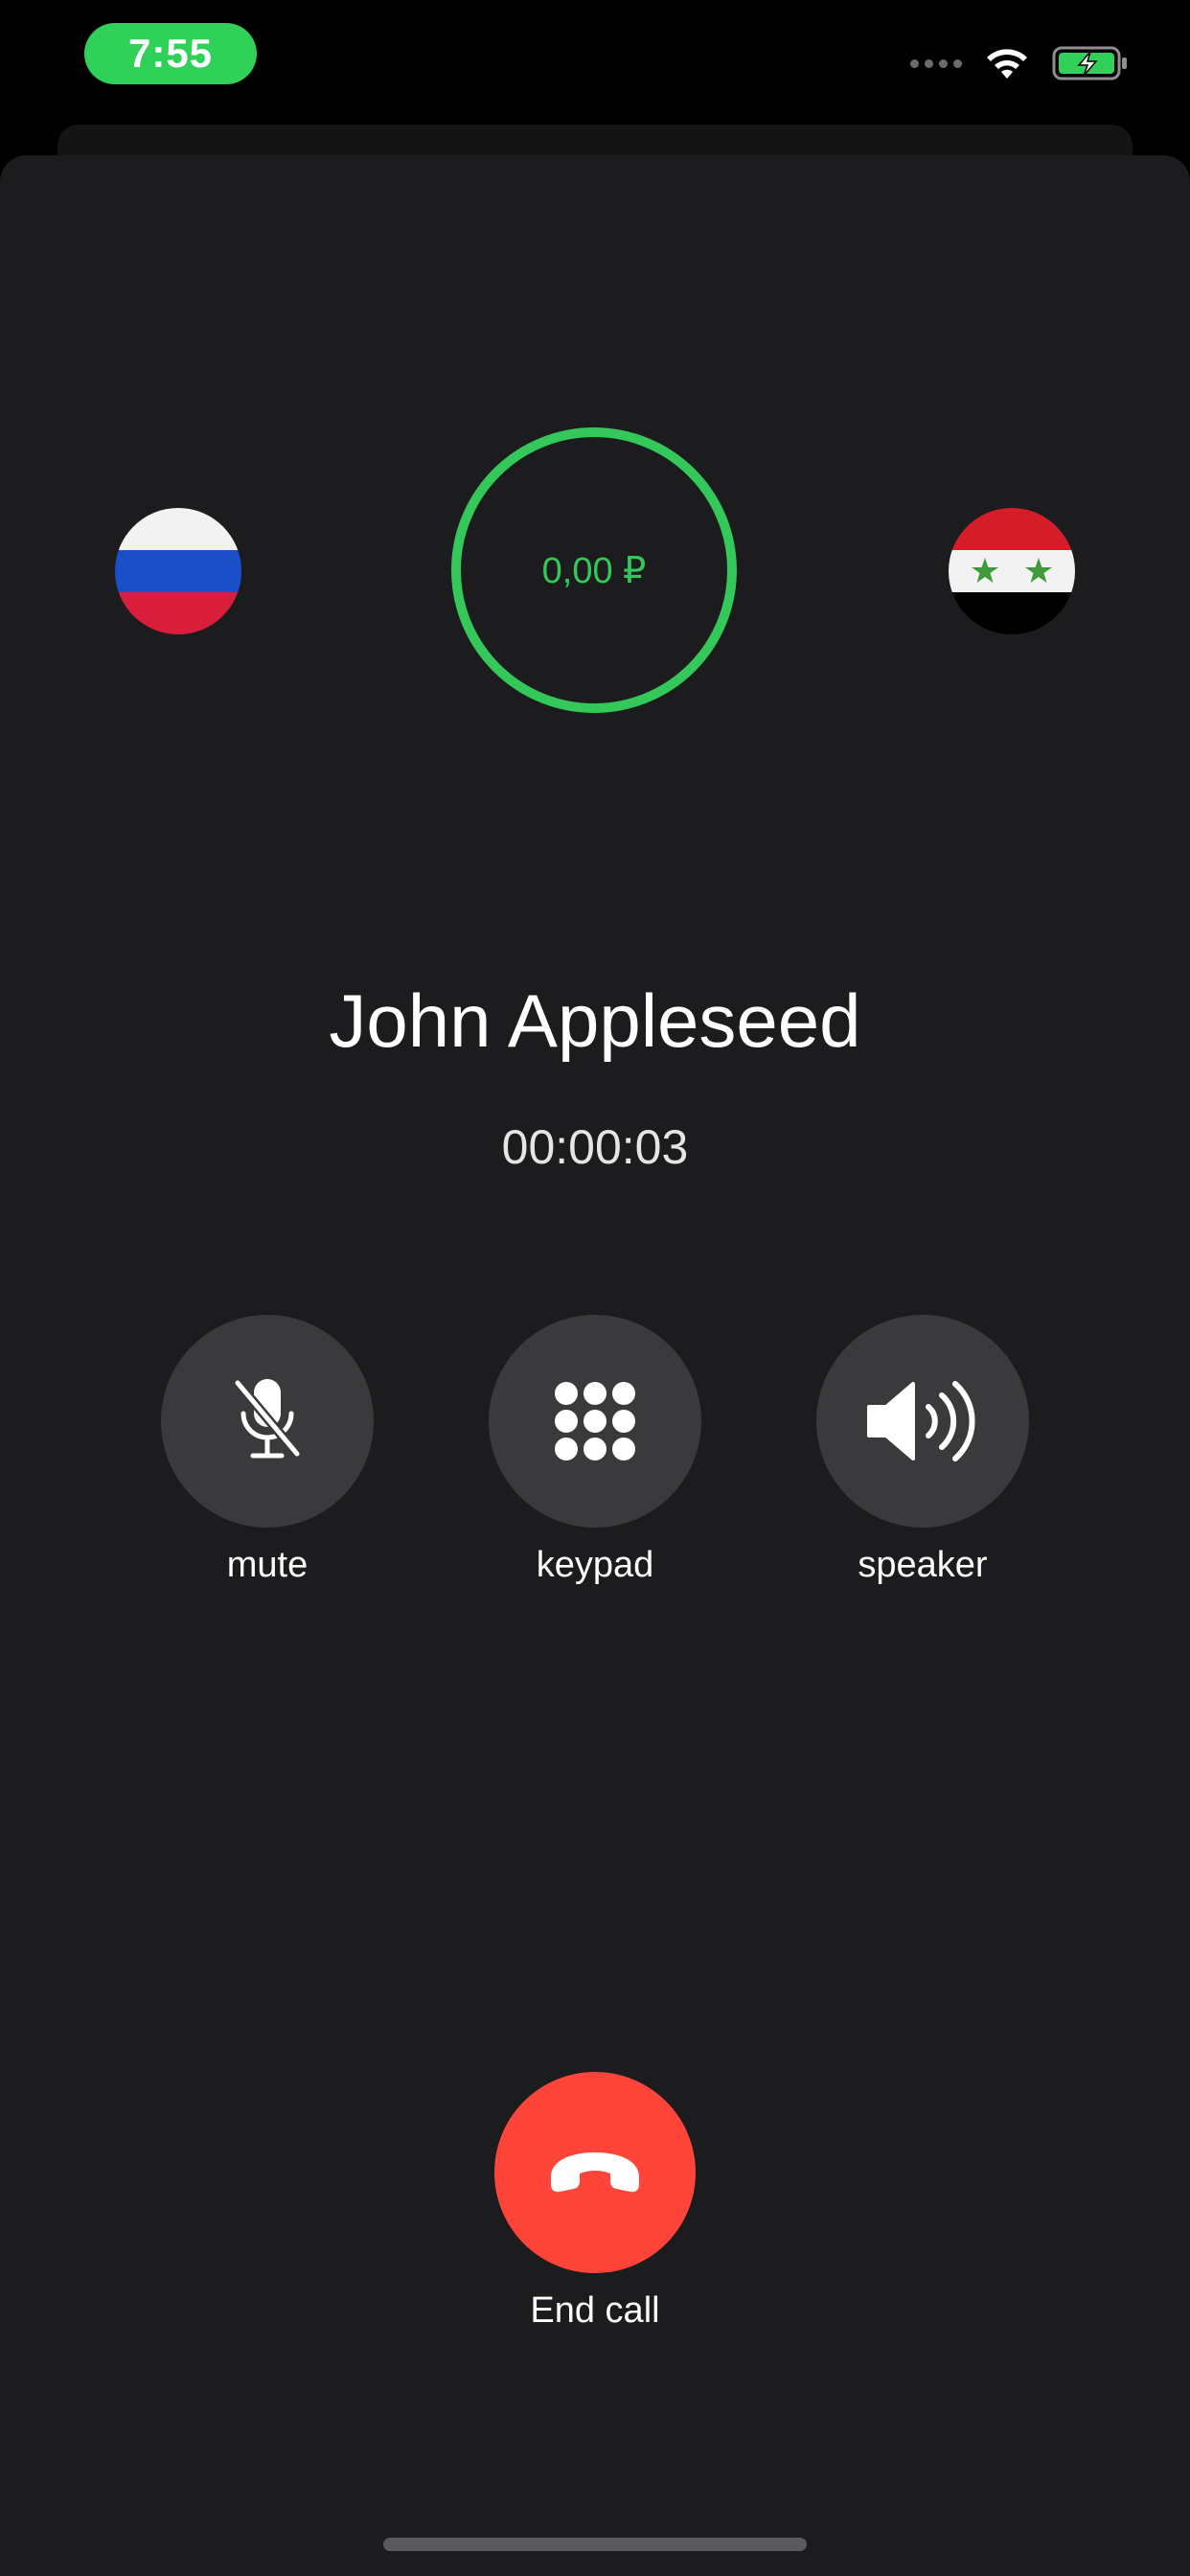 The height and width of the screenshot is (2576, 1190). What do you see at coordinates (595, 2544) in the screenshot?
I see `home-indicator` at bounding box center [595, 2544].